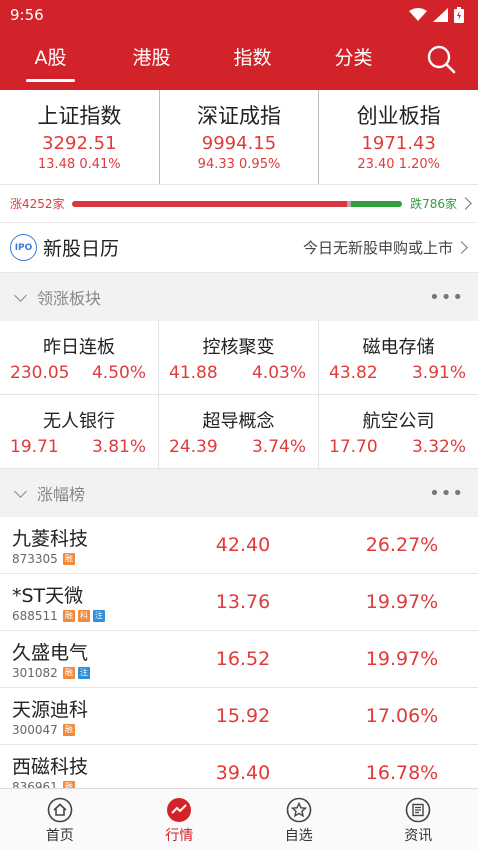 The height and width of the screenshot is (850, 478). Describe the element at coordinates (79, 421) in the screenshot. I see `sector-name: 无人银行` at that location.